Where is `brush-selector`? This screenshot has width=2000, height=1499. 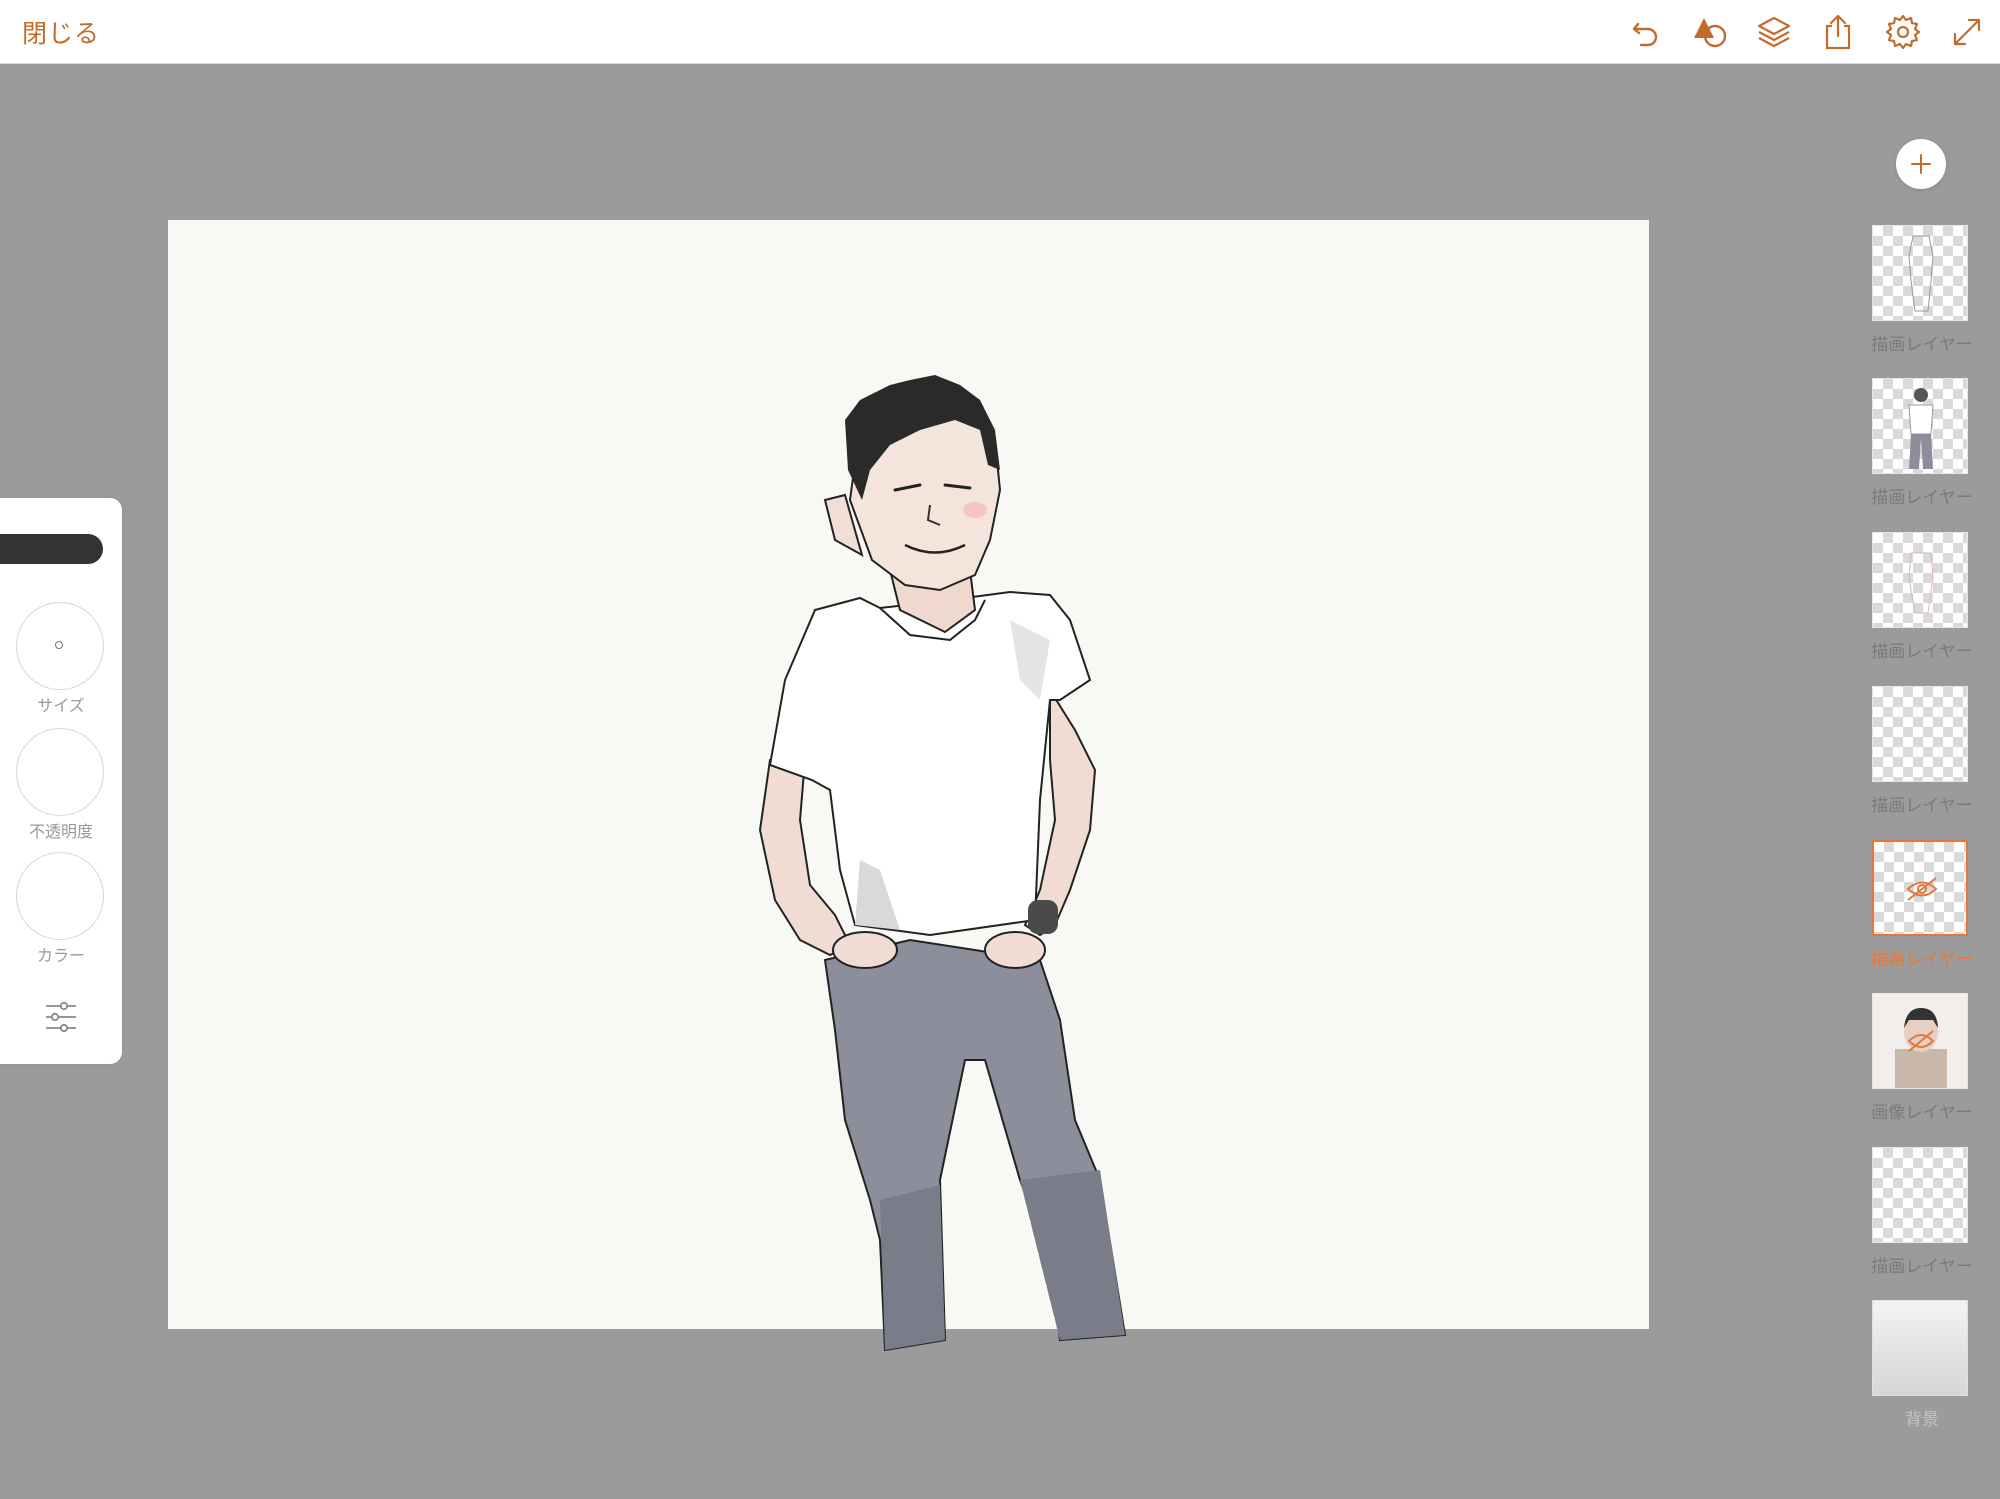 brush-selector is located at coordinates (51, 549).